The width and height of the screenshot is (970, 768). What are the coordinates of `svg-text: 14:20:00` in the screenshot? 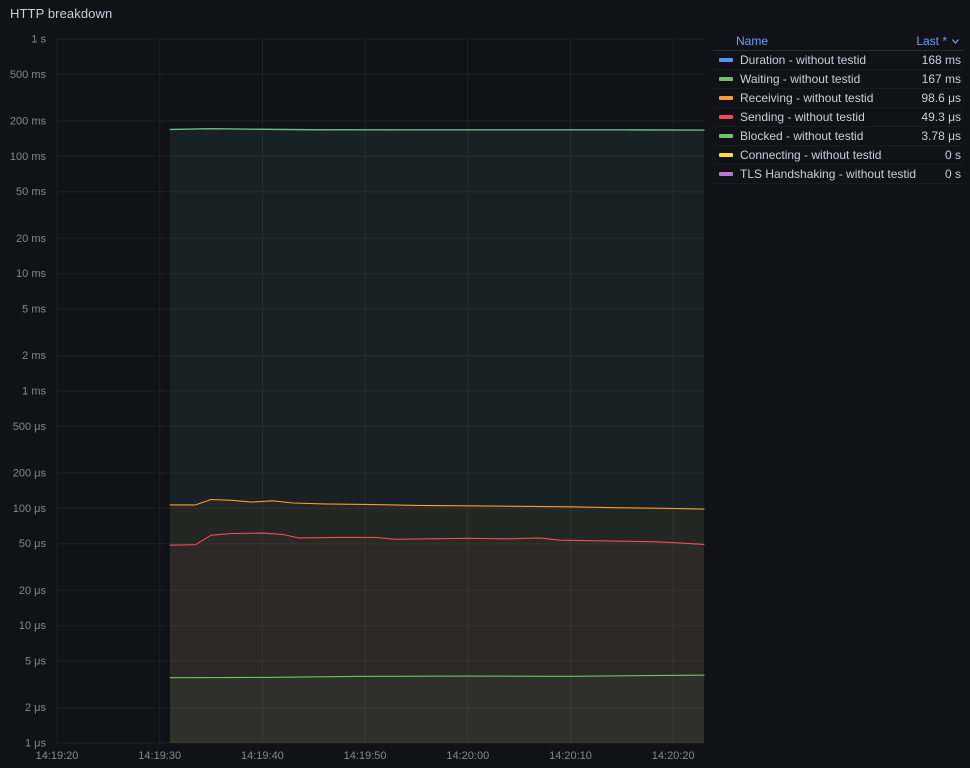 It's located at (467, 756).